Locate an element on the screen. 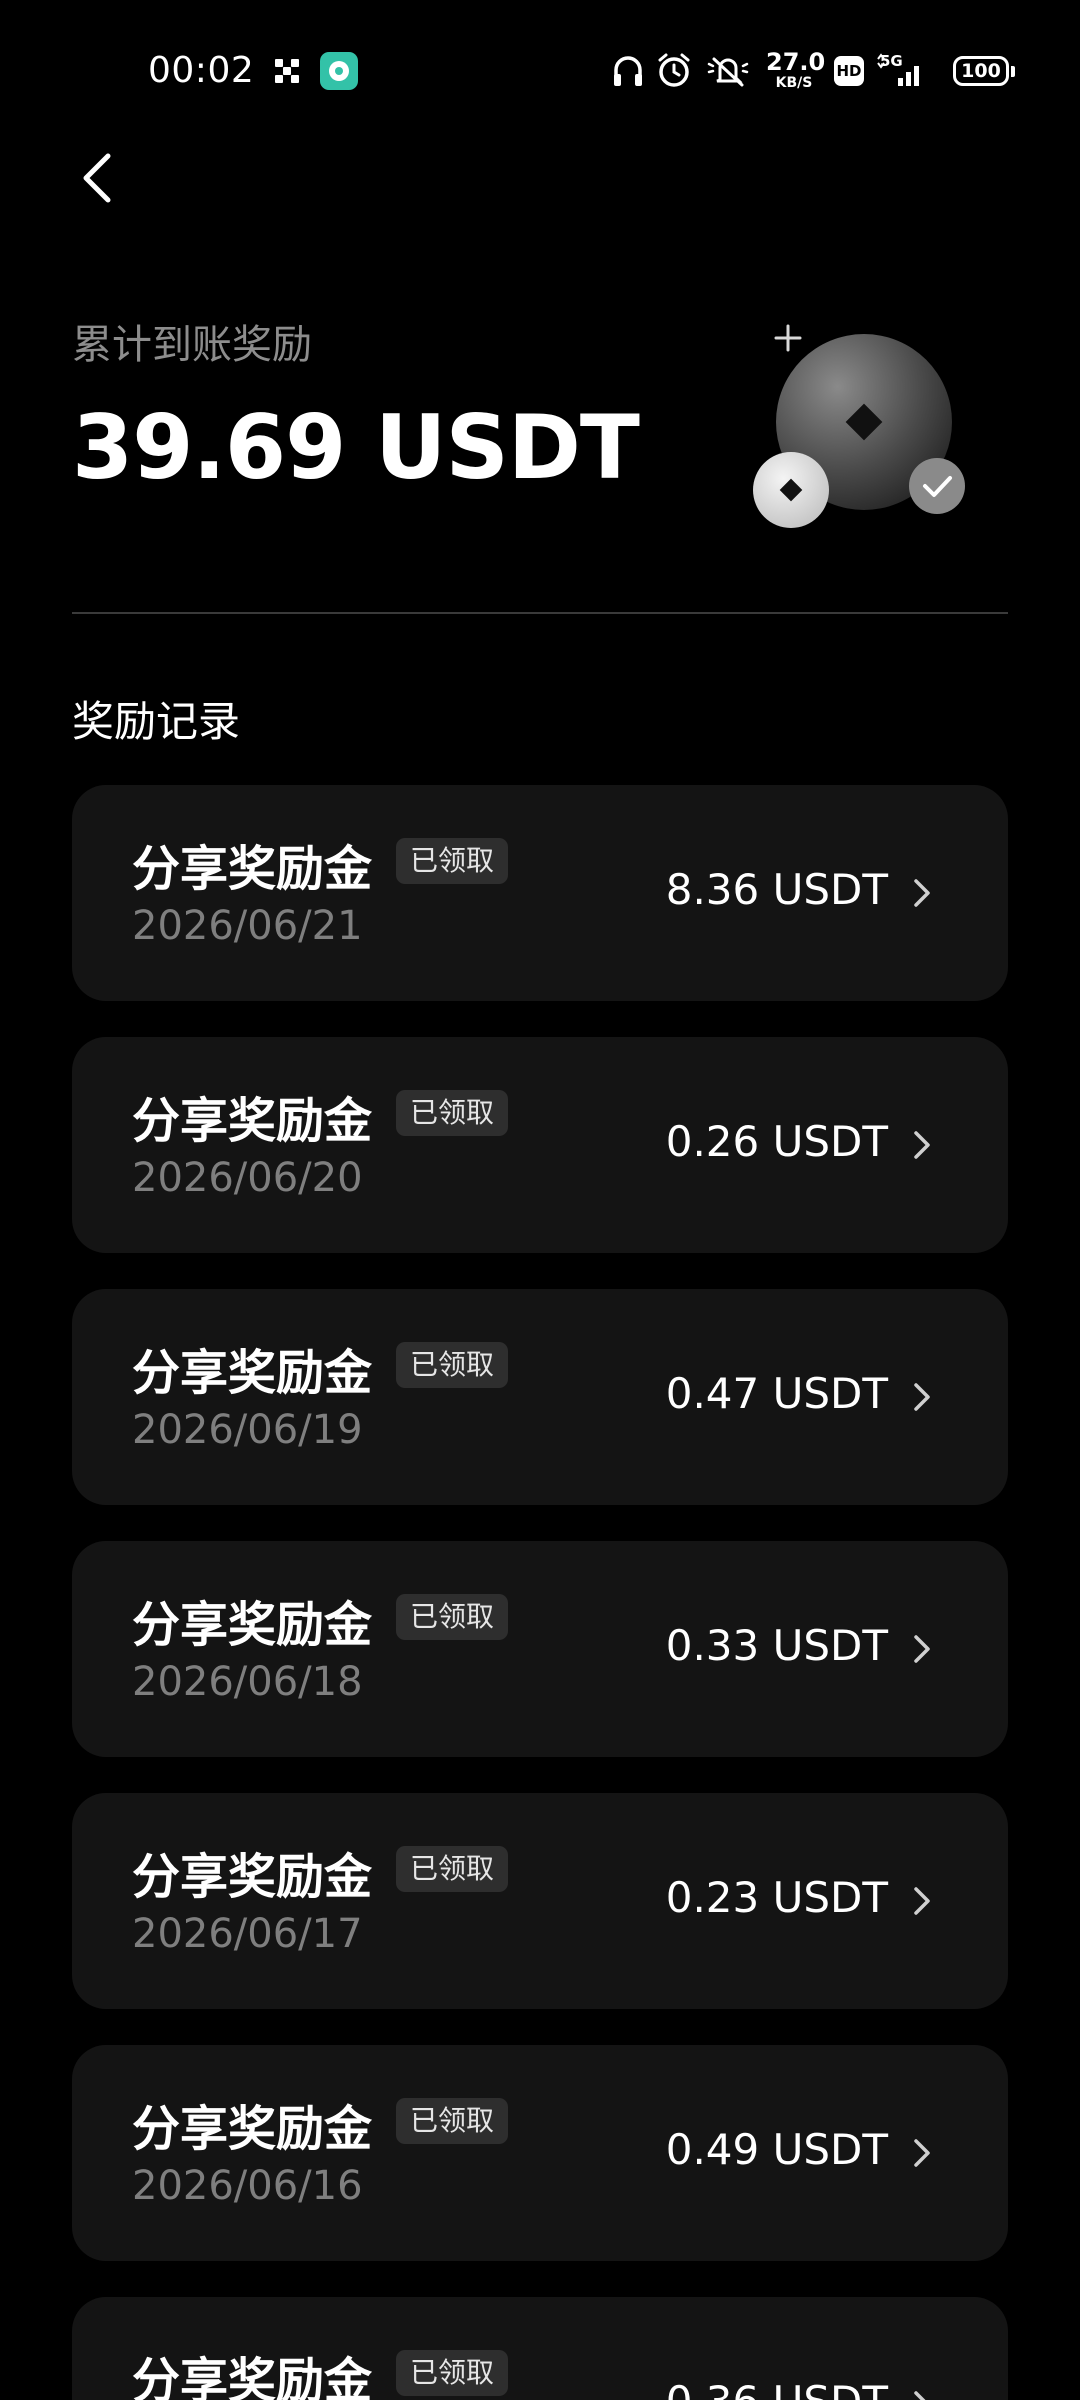 This screenshot has width=1080, height=2400. record-date: 2026/06/20 is located at coordinates (247, 1178).